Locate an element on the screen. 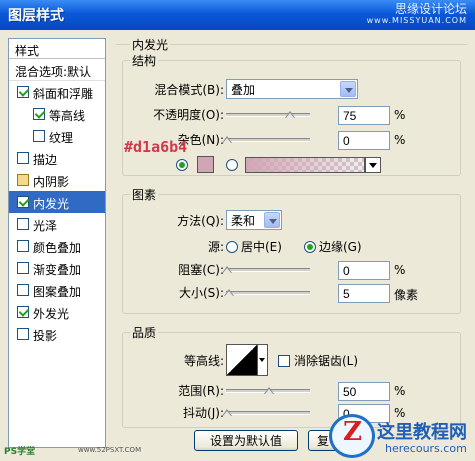  gradient-preview is located at coordinates (305, 164).